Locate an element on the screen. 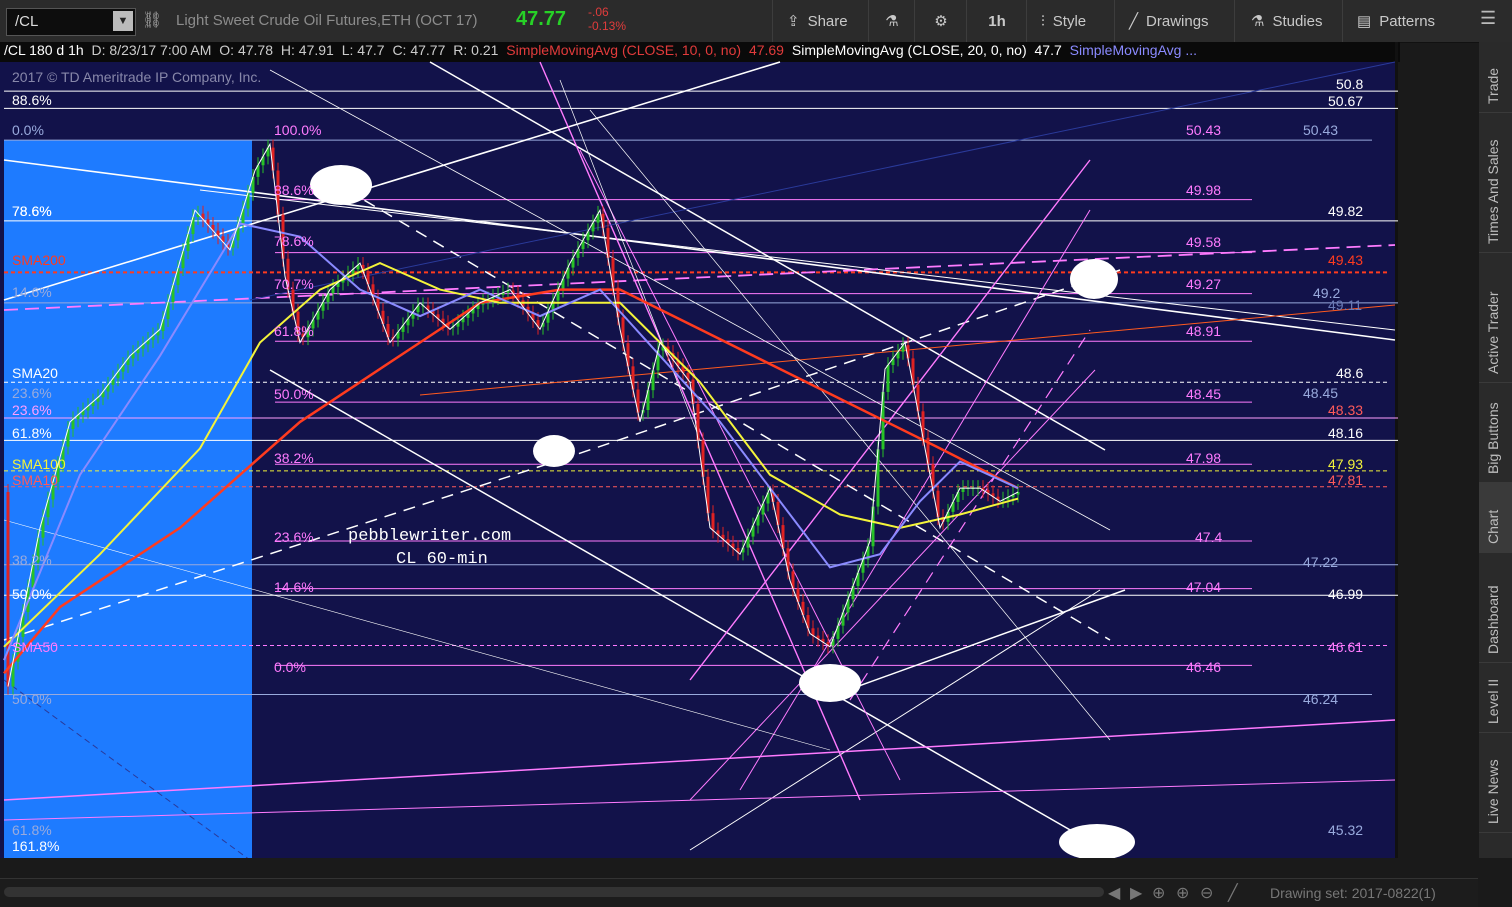  fib-label: 70.7% is located at coordinates (294, 284).